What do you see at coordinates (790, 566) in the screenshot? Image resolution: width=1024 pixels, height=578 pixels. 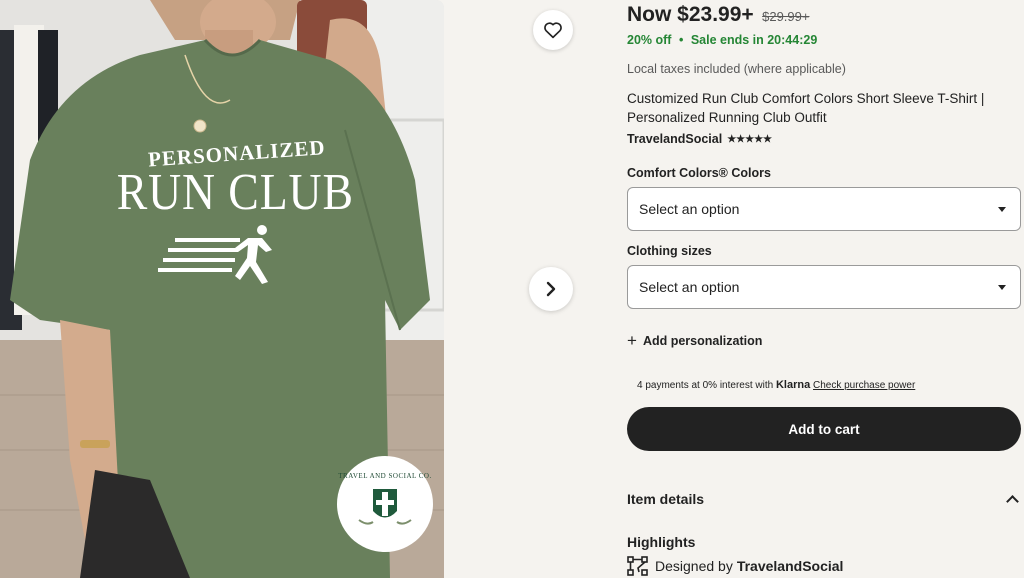 I see `designer-name: TravelandSocial` at bounding box center [790, 566].